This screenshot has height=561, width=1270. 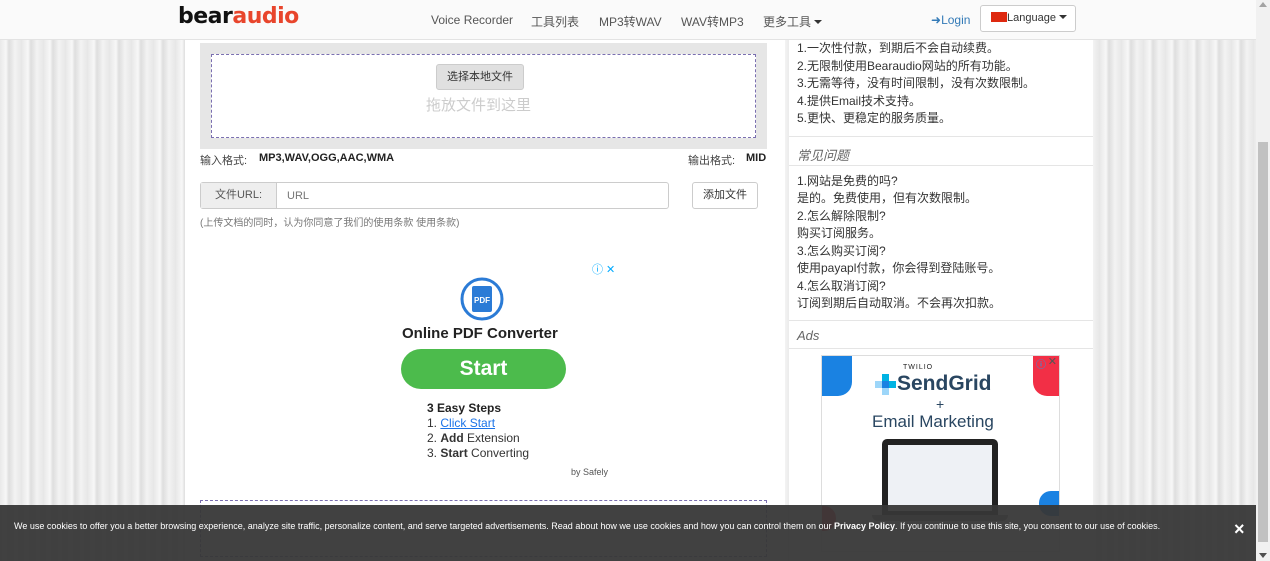 I want to click on faq-question: 2.怎么解除限制?, so click(x=841, y=216).